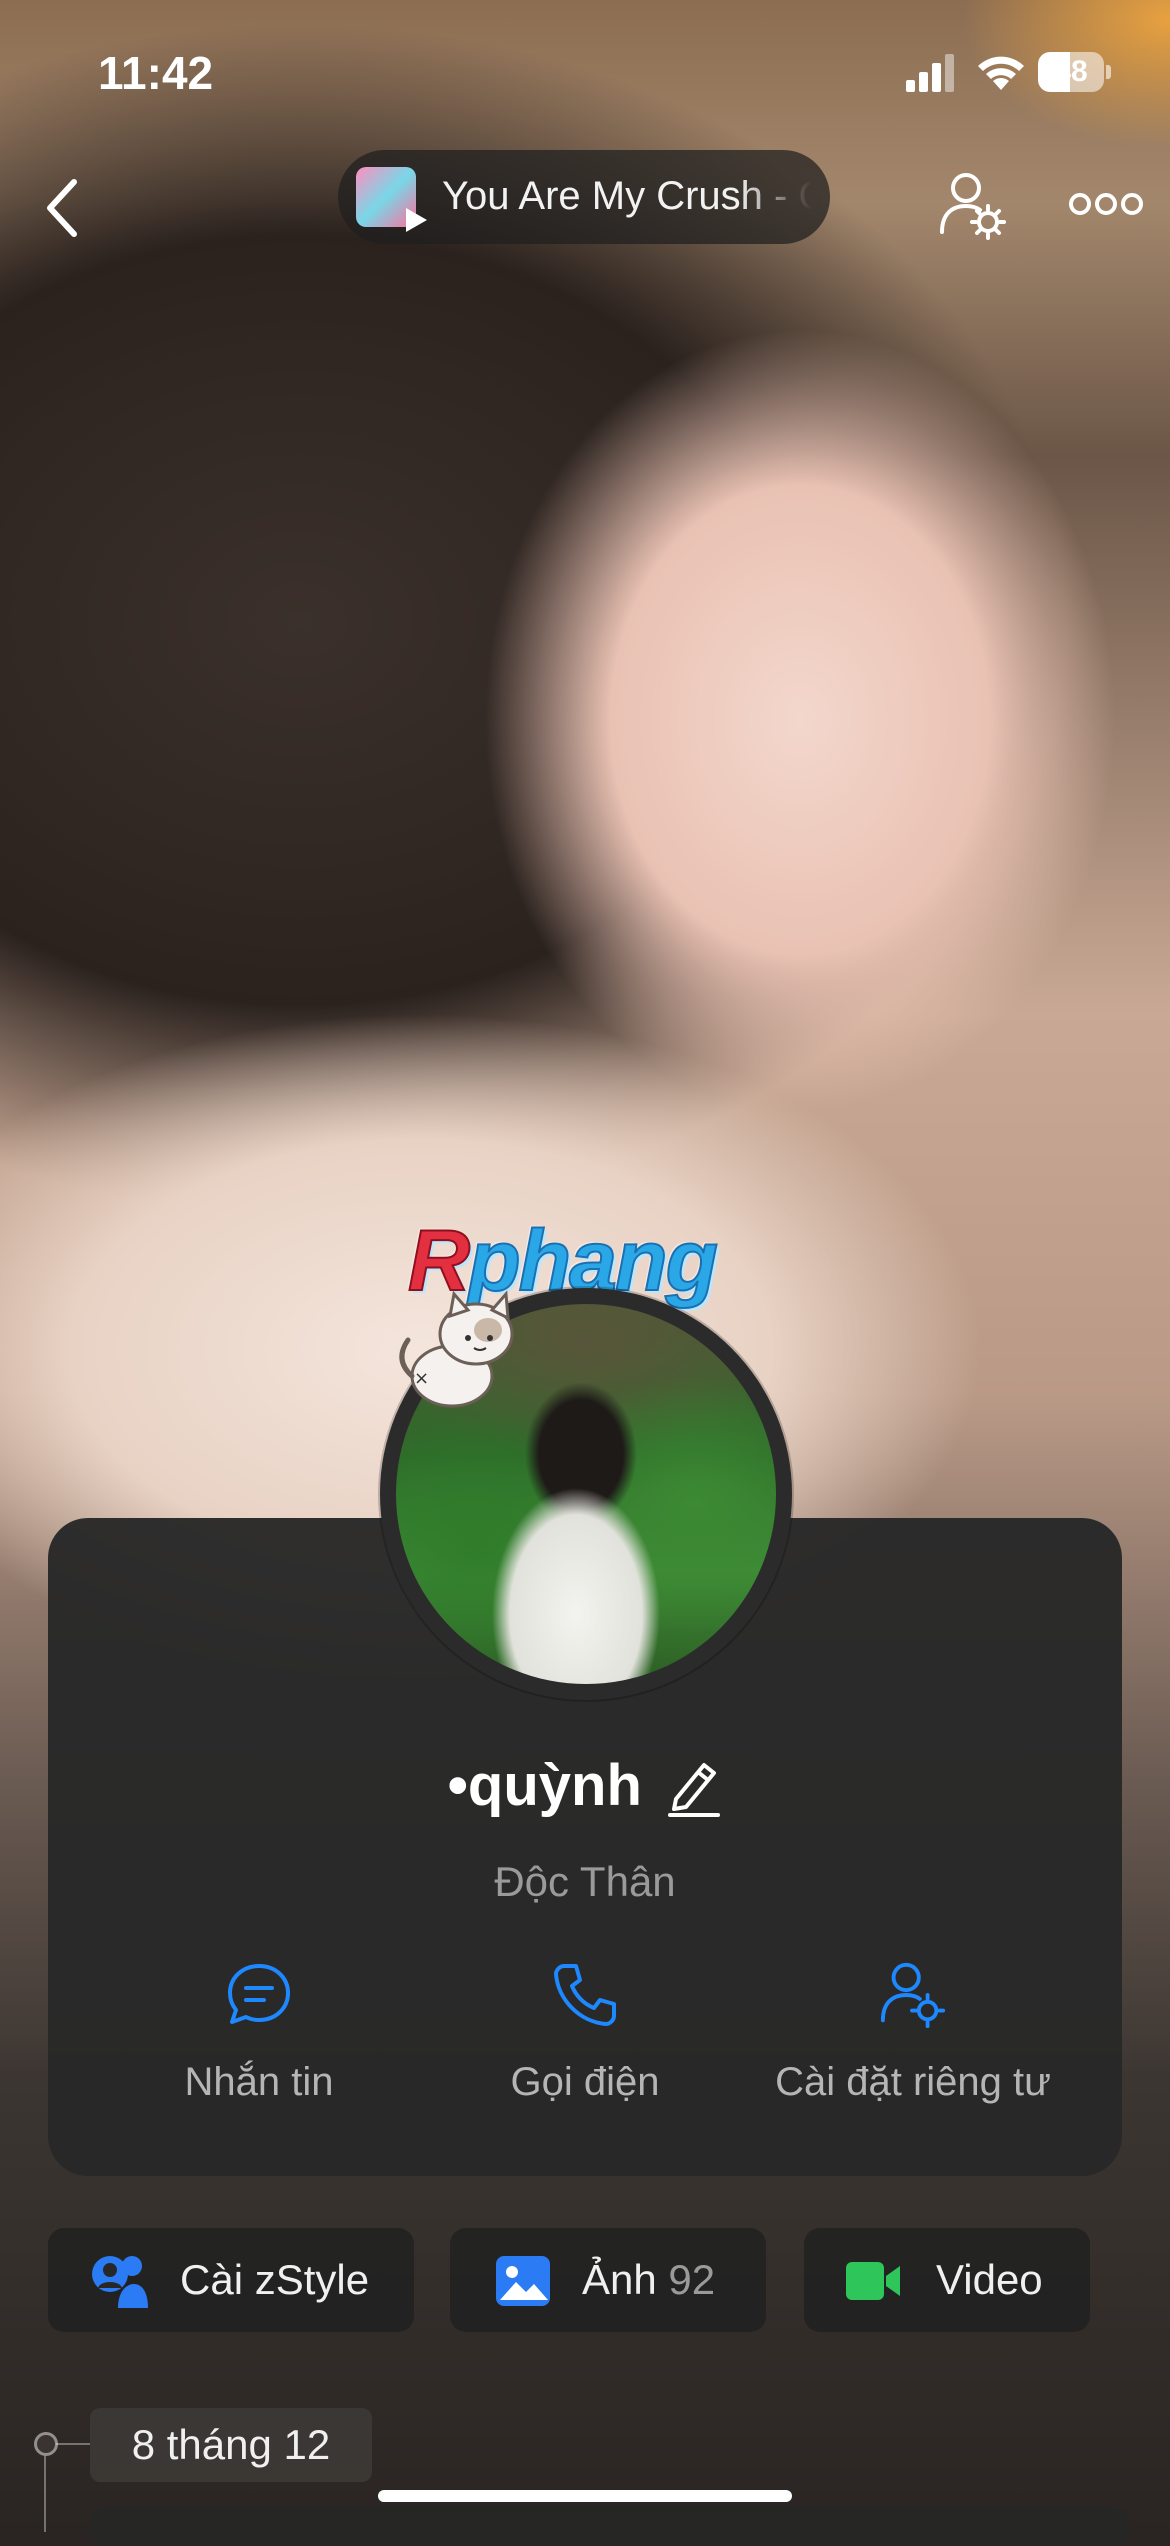 This screenshot has height=2546, width=1170. I want to click on privacy-settings-action: Cài đặt riêng tư, so click(913, 2040).